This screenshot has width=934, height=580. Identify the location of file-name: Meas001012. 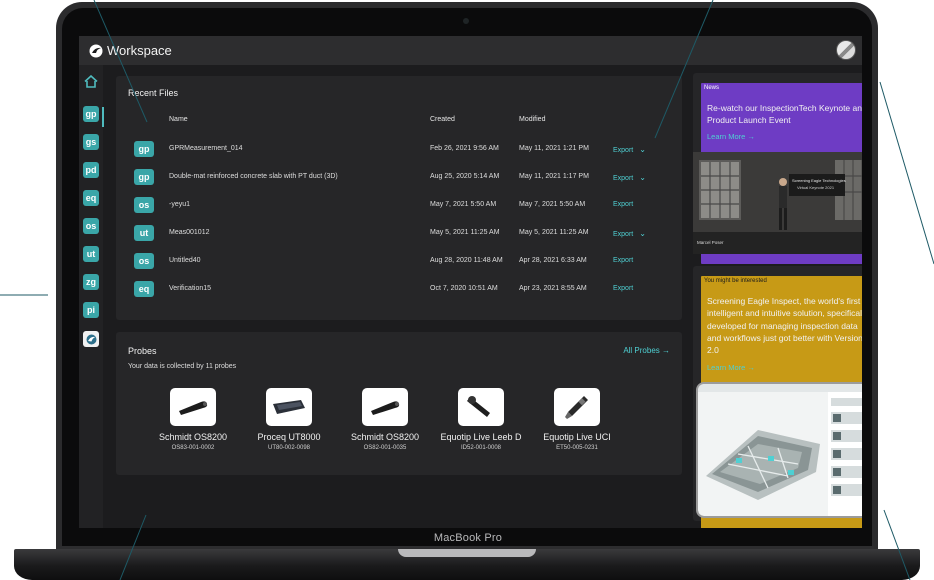
(189, 232).